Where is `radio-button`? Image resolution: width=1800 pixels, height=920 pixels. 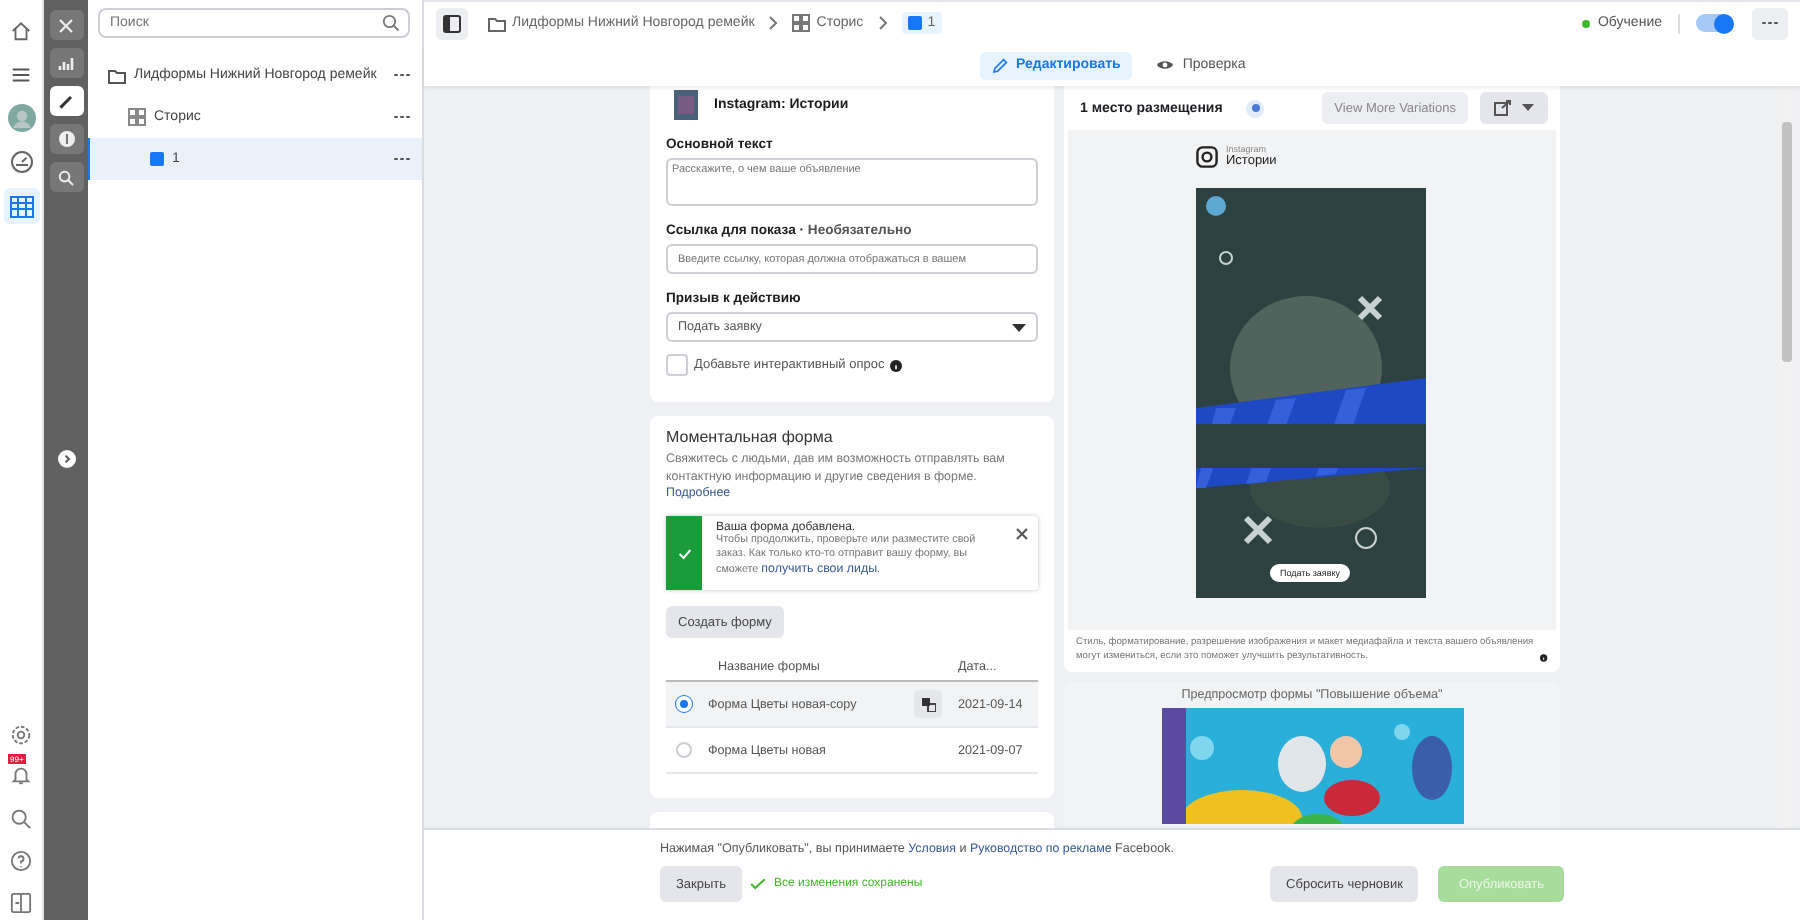 radio-button is located at coordinates (684, 750).